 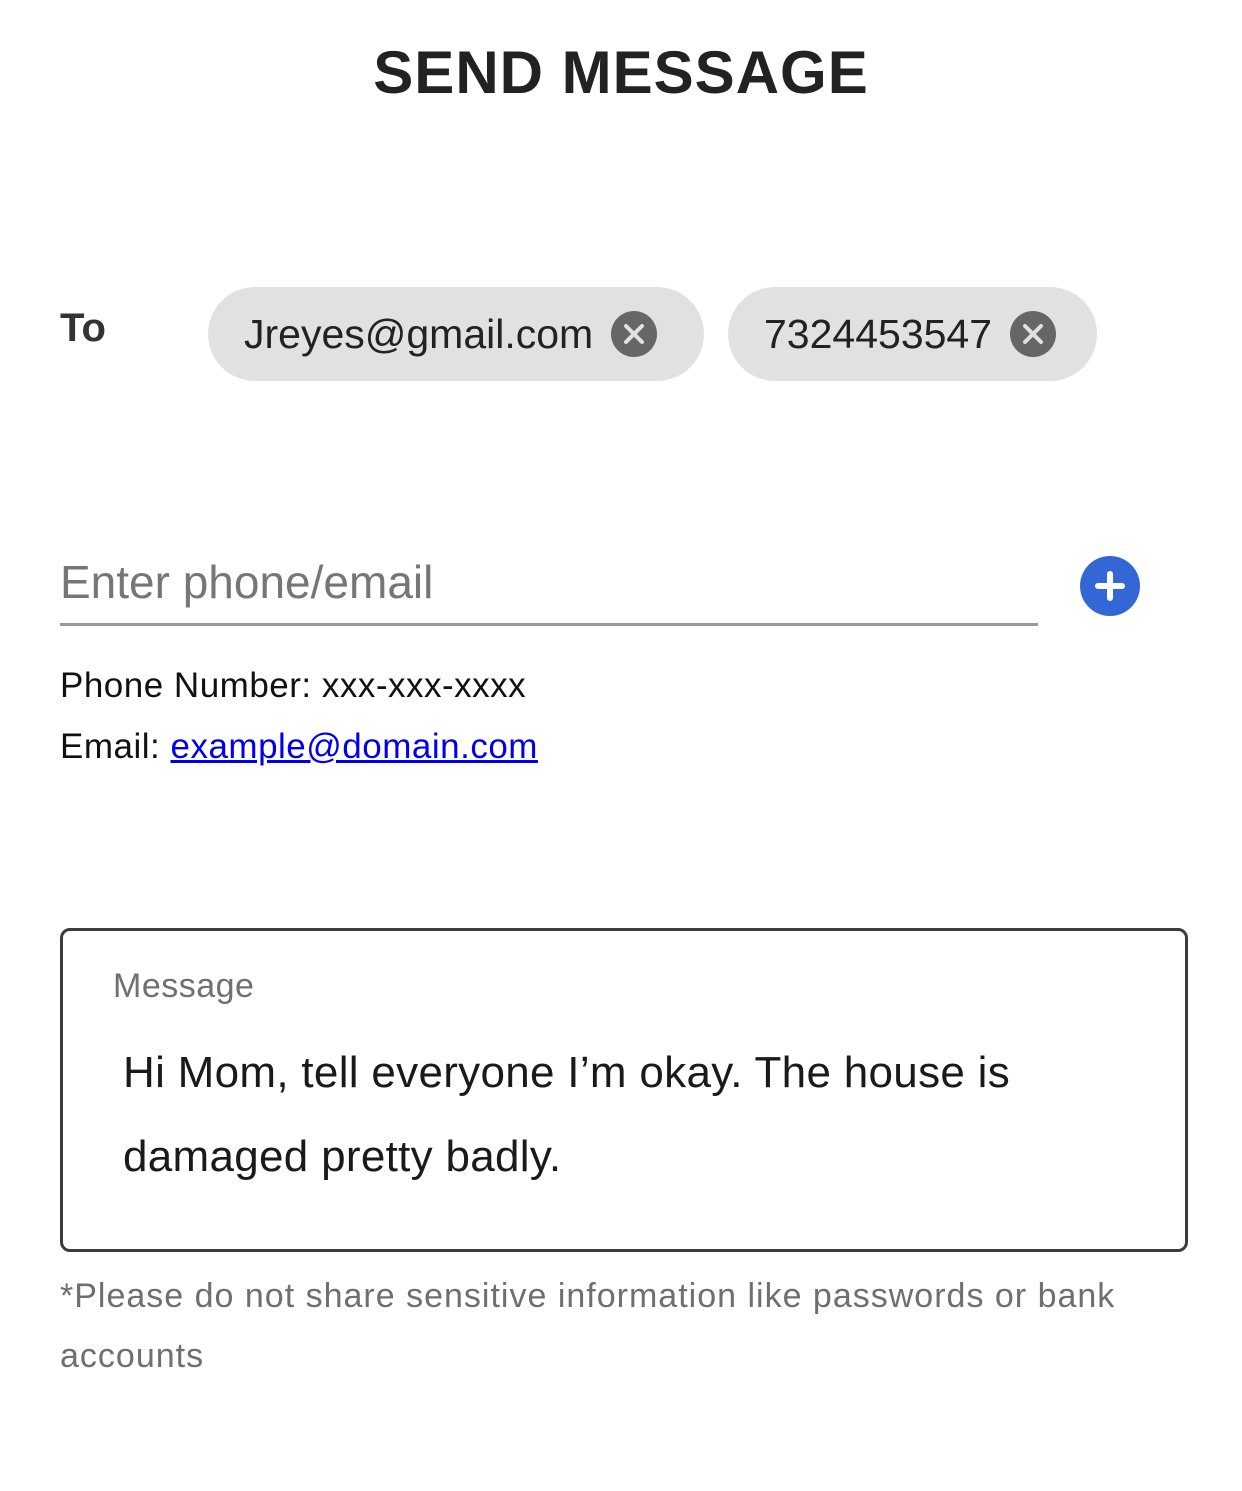 I want to click on email-hint-label: Email:, so click(x=110, y=746).